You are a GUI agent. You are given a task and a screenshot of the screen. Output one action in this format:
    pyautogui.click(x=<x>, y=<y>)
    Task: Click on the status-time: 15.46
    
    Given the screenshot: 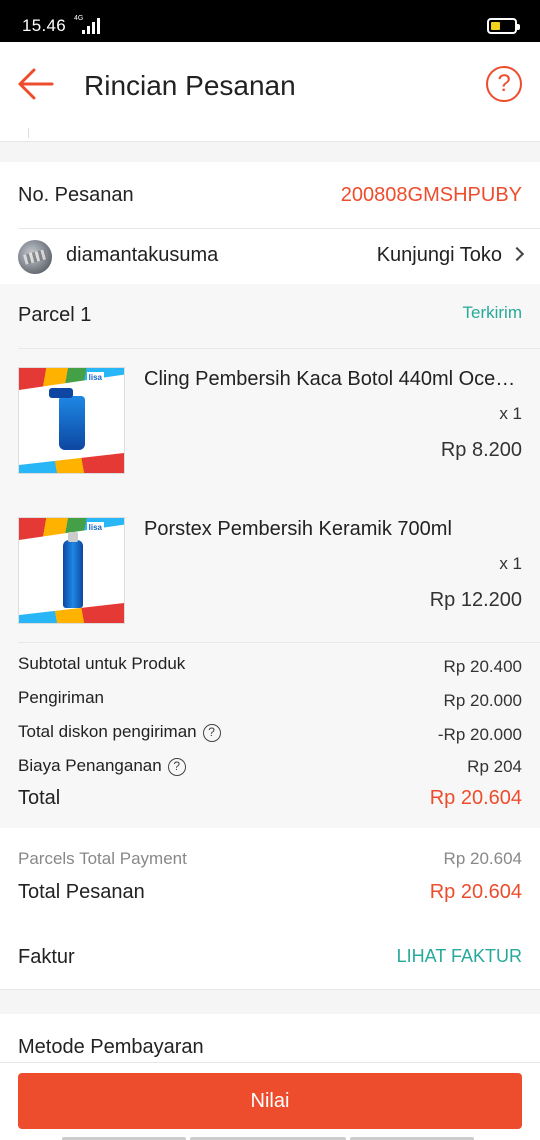 What is the action you would take?
    pyautogui.click(x=44, y=25)
    